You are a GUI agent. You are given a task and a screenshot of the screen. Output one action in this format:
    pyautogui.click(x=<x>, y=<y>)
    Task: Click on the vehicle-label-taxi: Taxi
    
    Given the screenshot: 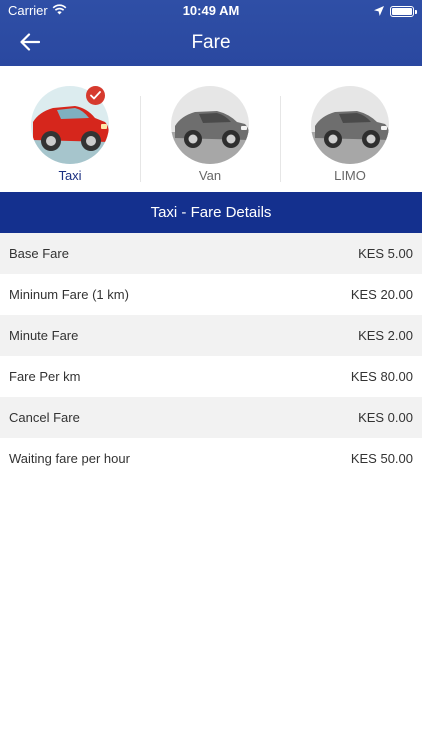 What is the action you would take?
    pyautogui.click(x=70, y=175)
    